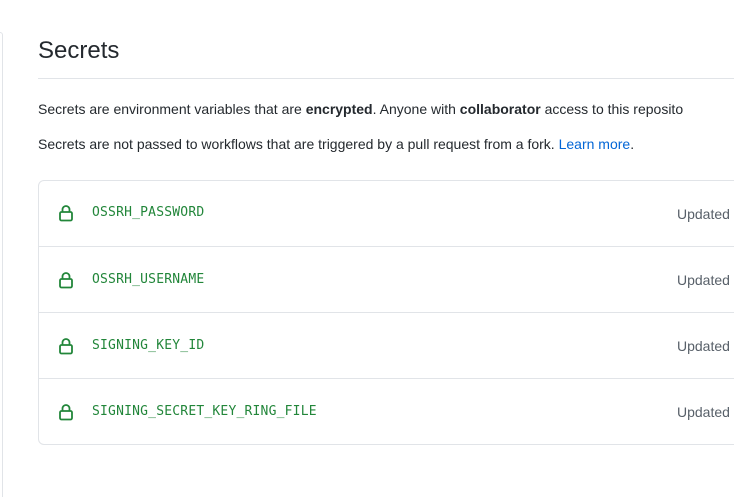  What do you see at coordinates (339, 109) in the screenshot?
I see `description-bold-encrypted: encrypted` at bounding box center [339, 109].